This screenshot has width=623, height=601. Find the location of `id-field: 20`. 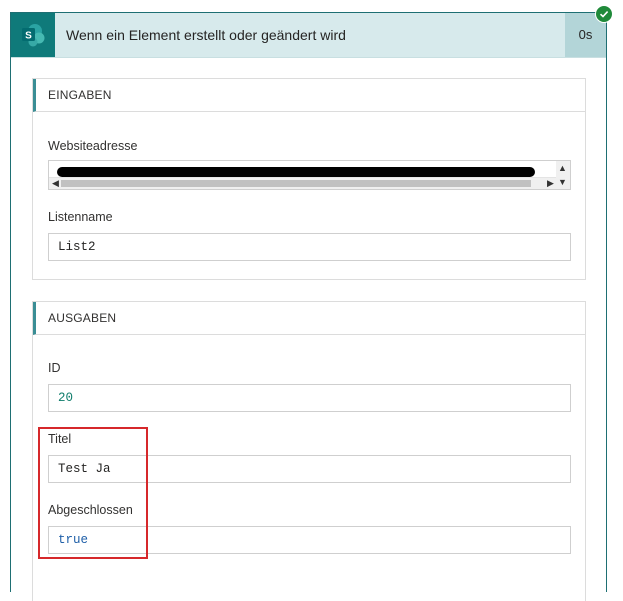

id-field: 20 is located at coordinates (309, 398).